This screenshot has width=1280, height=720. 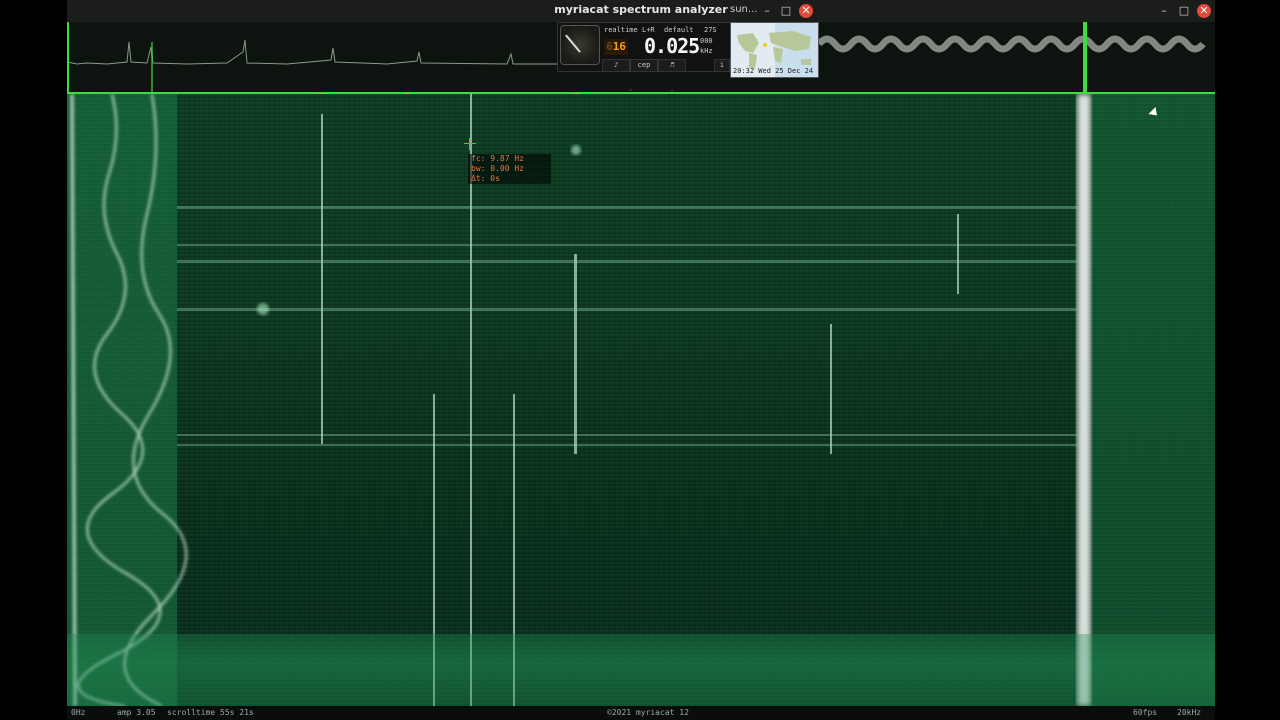 What do you see at coordinates (616, 65) in the screenshot?
I see `note-button: ♪` at bounding box center [616, 65].